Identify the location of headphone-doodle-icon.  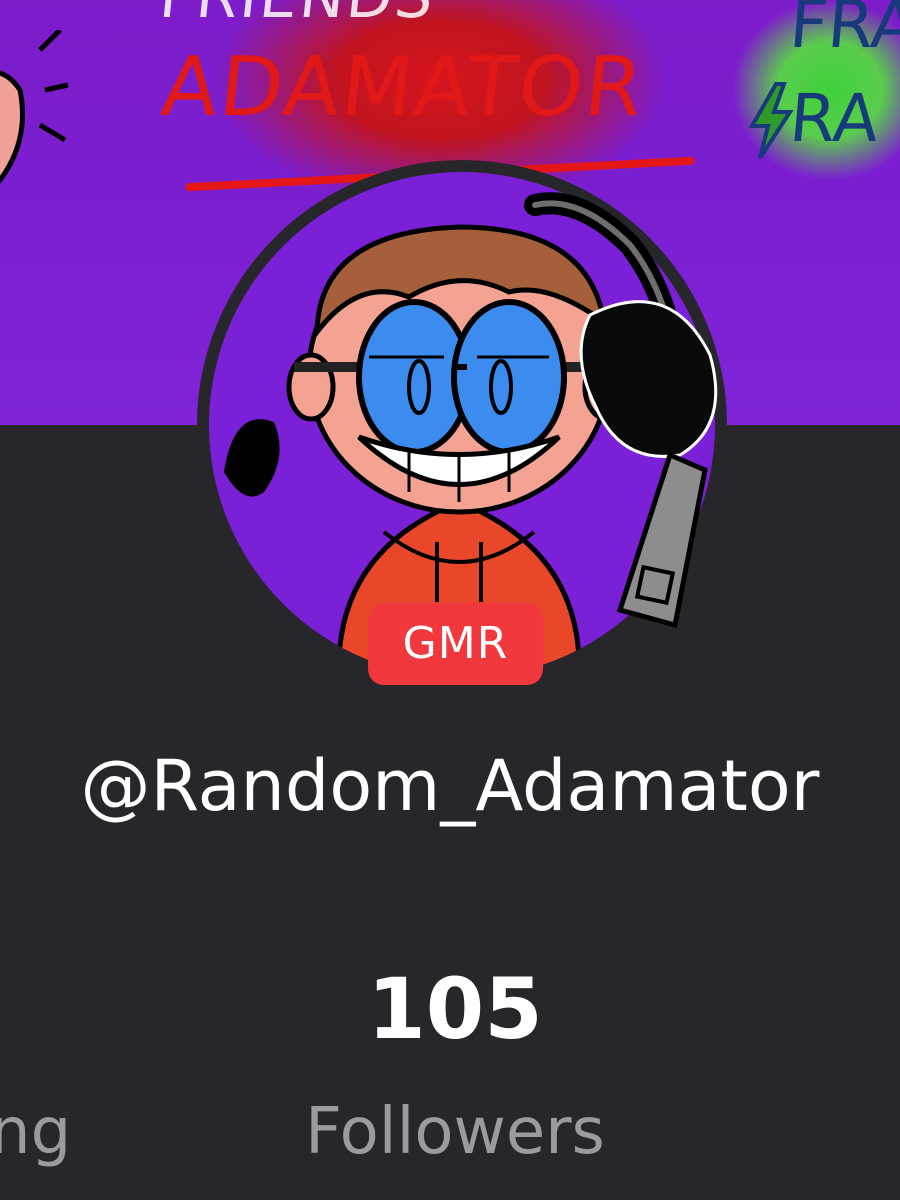
(621, 410).